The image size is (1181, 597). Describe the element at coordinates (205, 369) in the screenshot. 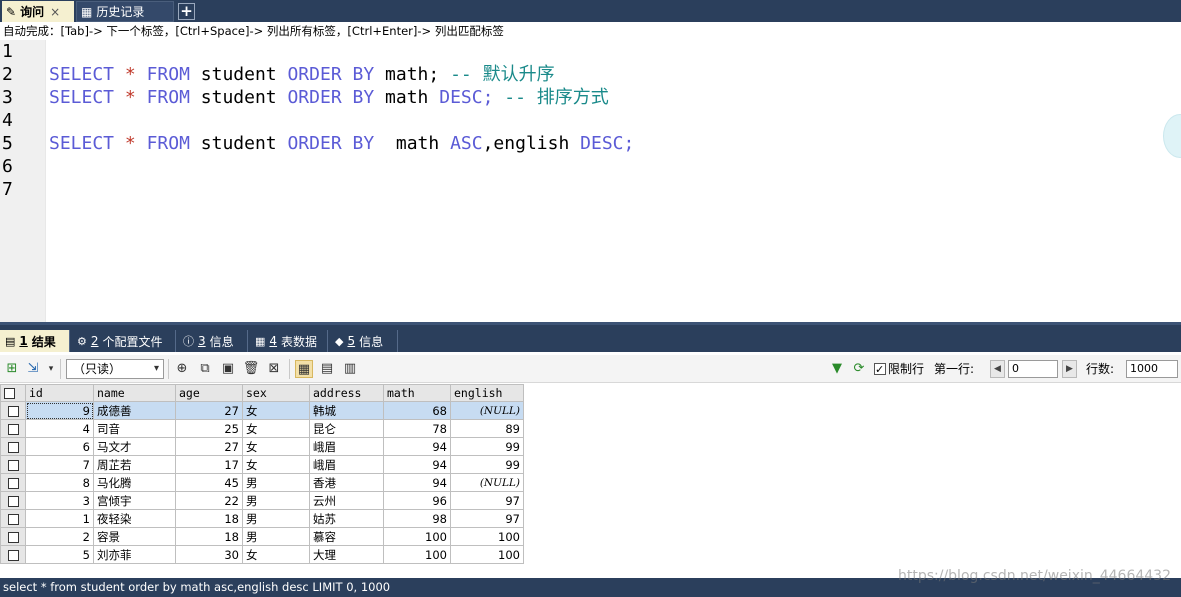

I see `duplicate-row-icon: ⧉` at that location.